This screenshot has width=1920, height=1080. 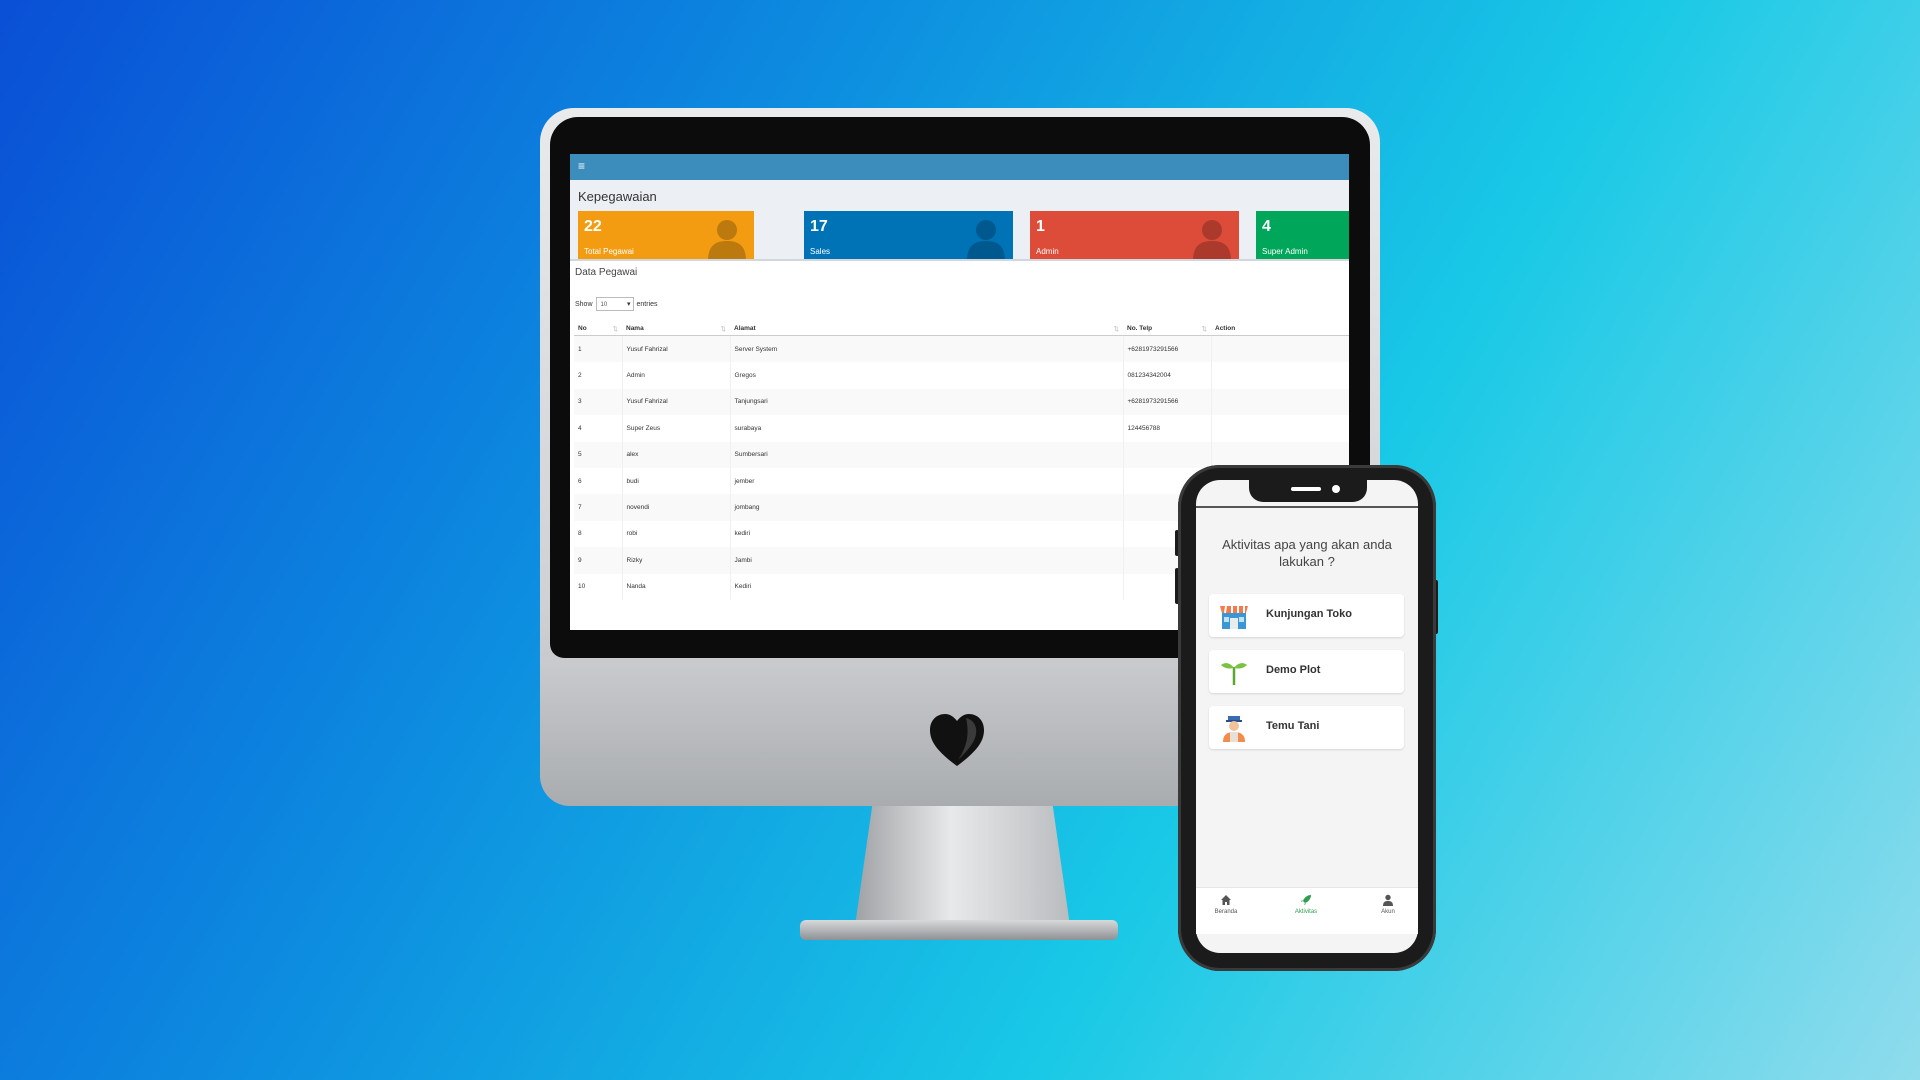 I want to click on cell-no: 8, so click(x=598, y=534).